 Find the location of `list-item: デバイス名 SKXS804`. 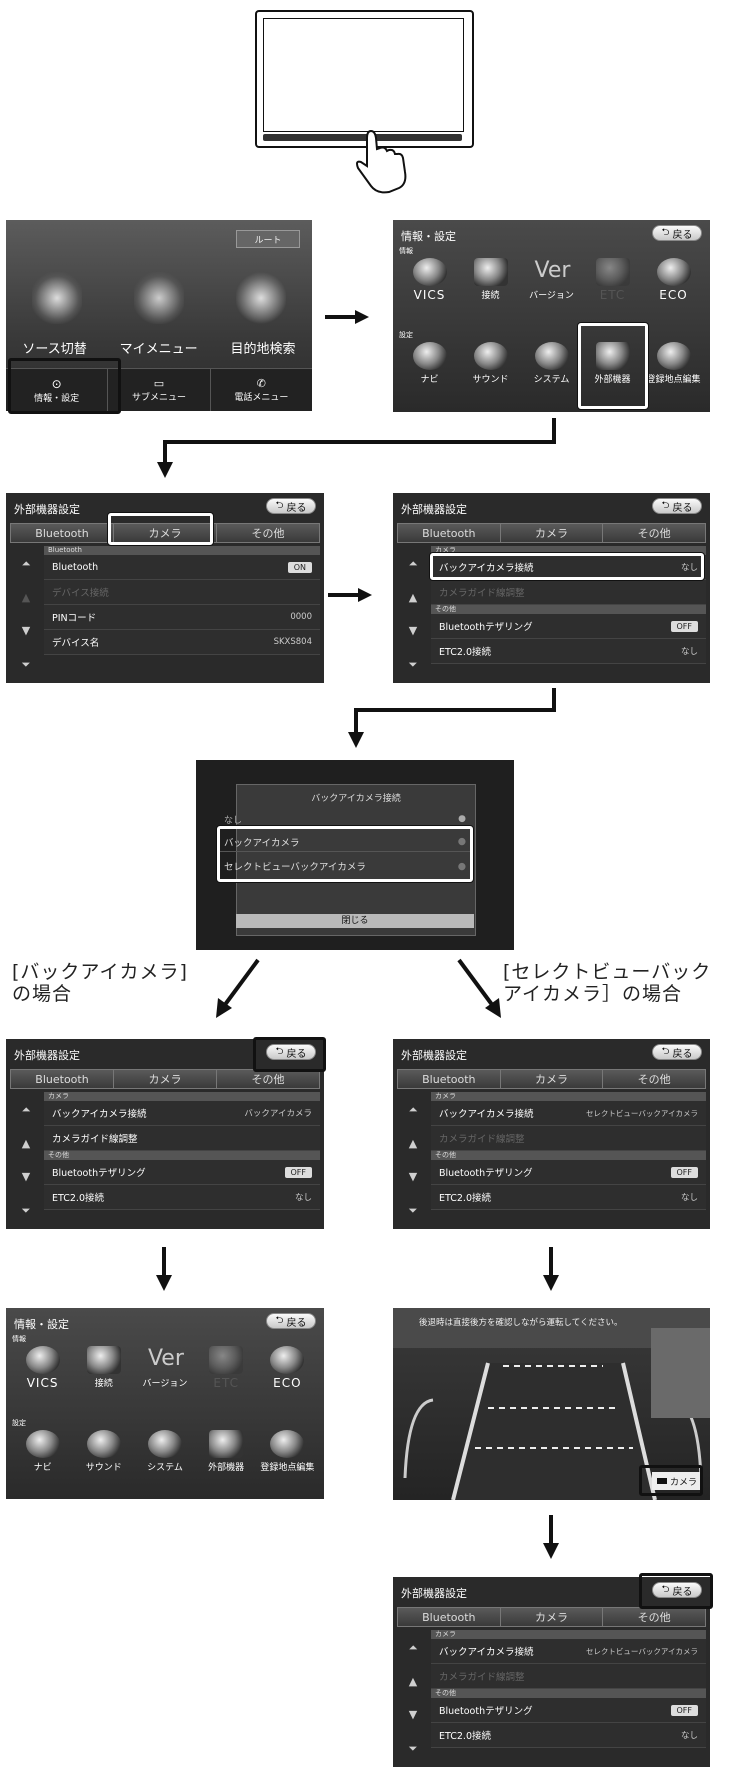

list-item: デバイス名 SKXS804 is located at coordinates (182, 642).